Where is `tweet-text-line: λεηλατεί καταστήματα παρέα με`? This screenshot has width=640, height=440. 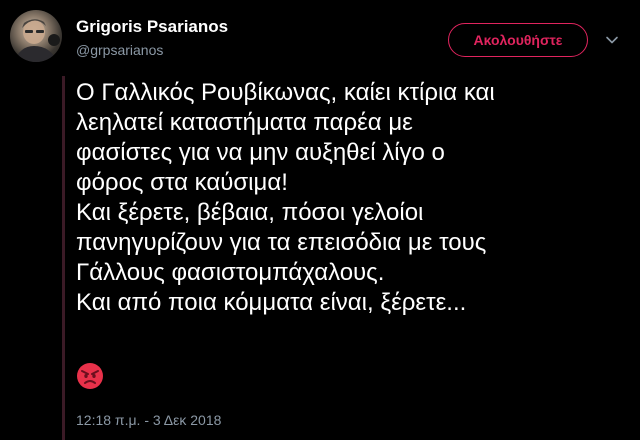
tweet-text-line: λεηλατεί καταστήματα παρέα με is located at coordinates (244, 122).